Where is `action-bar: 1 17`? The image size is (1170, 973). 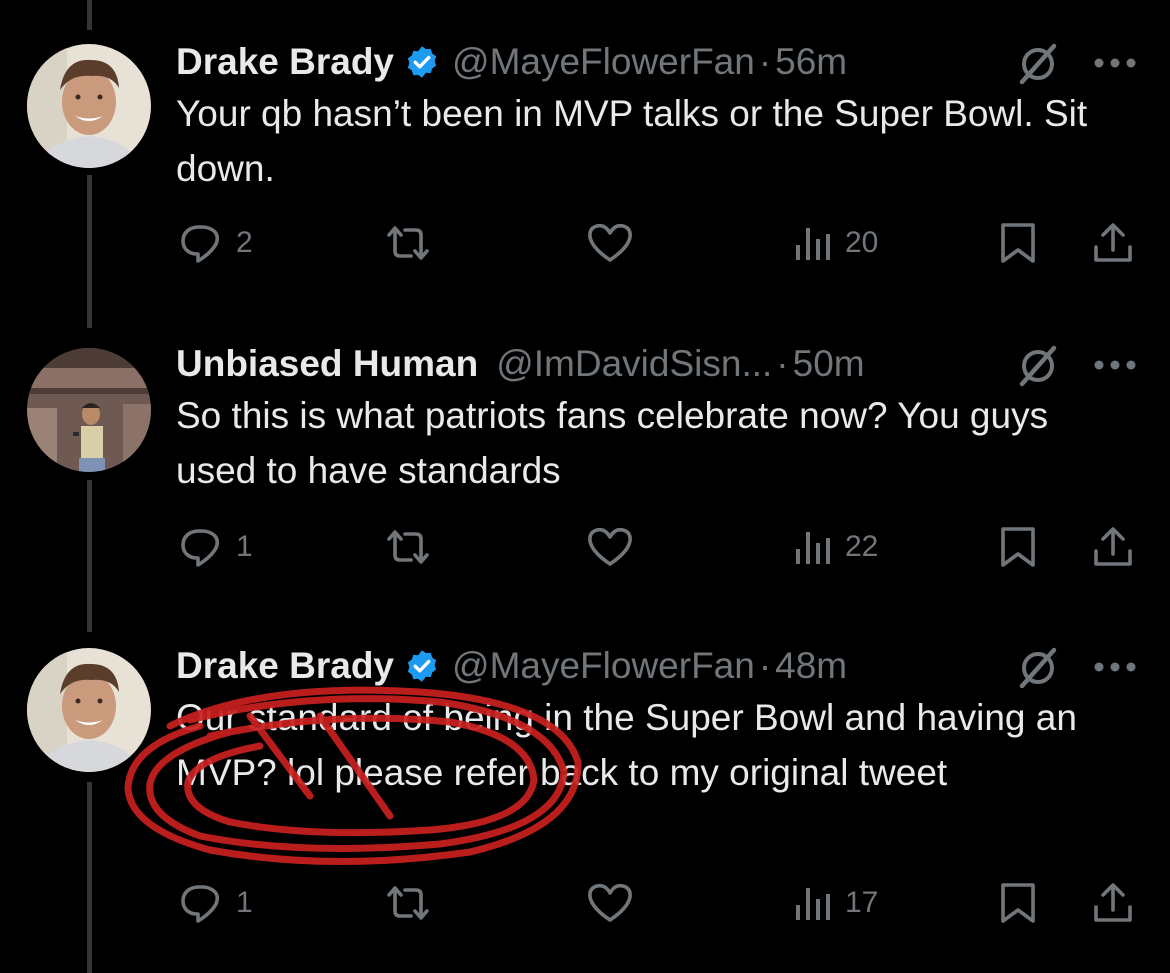 action-bar: 1 17 is located at coordinates (585, 903).